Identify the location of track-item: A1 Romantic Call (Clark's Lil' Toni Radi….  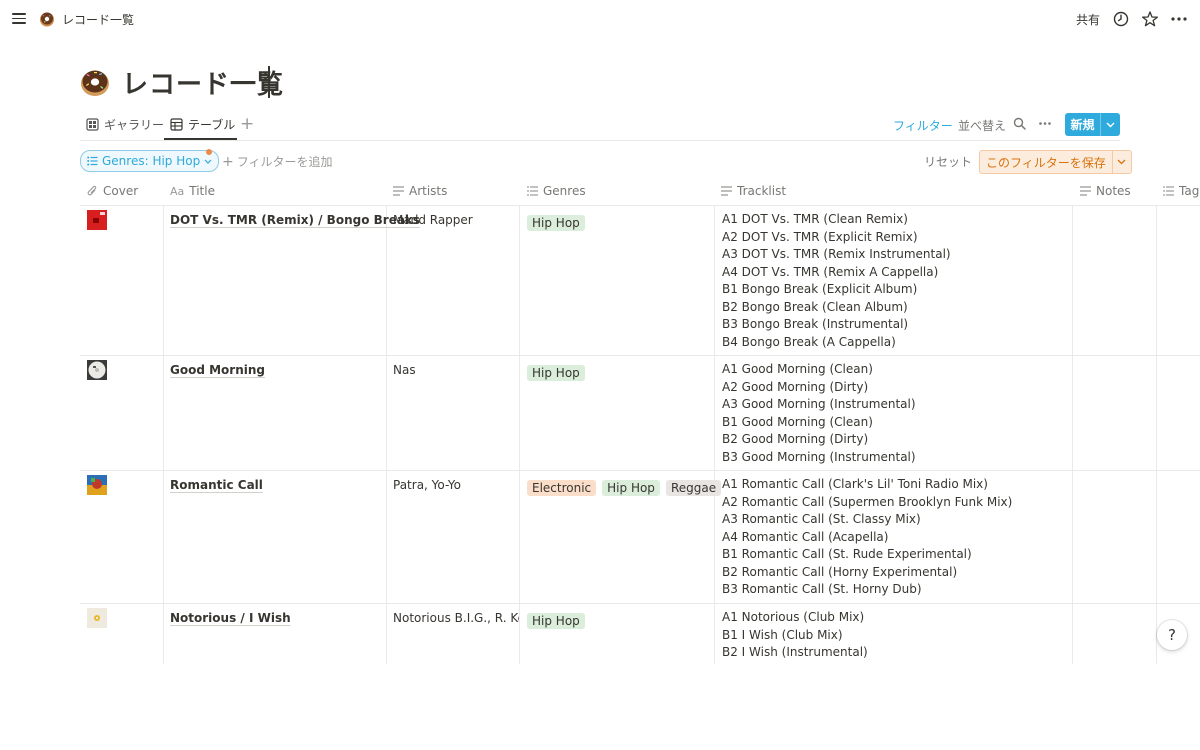
(855, 484).